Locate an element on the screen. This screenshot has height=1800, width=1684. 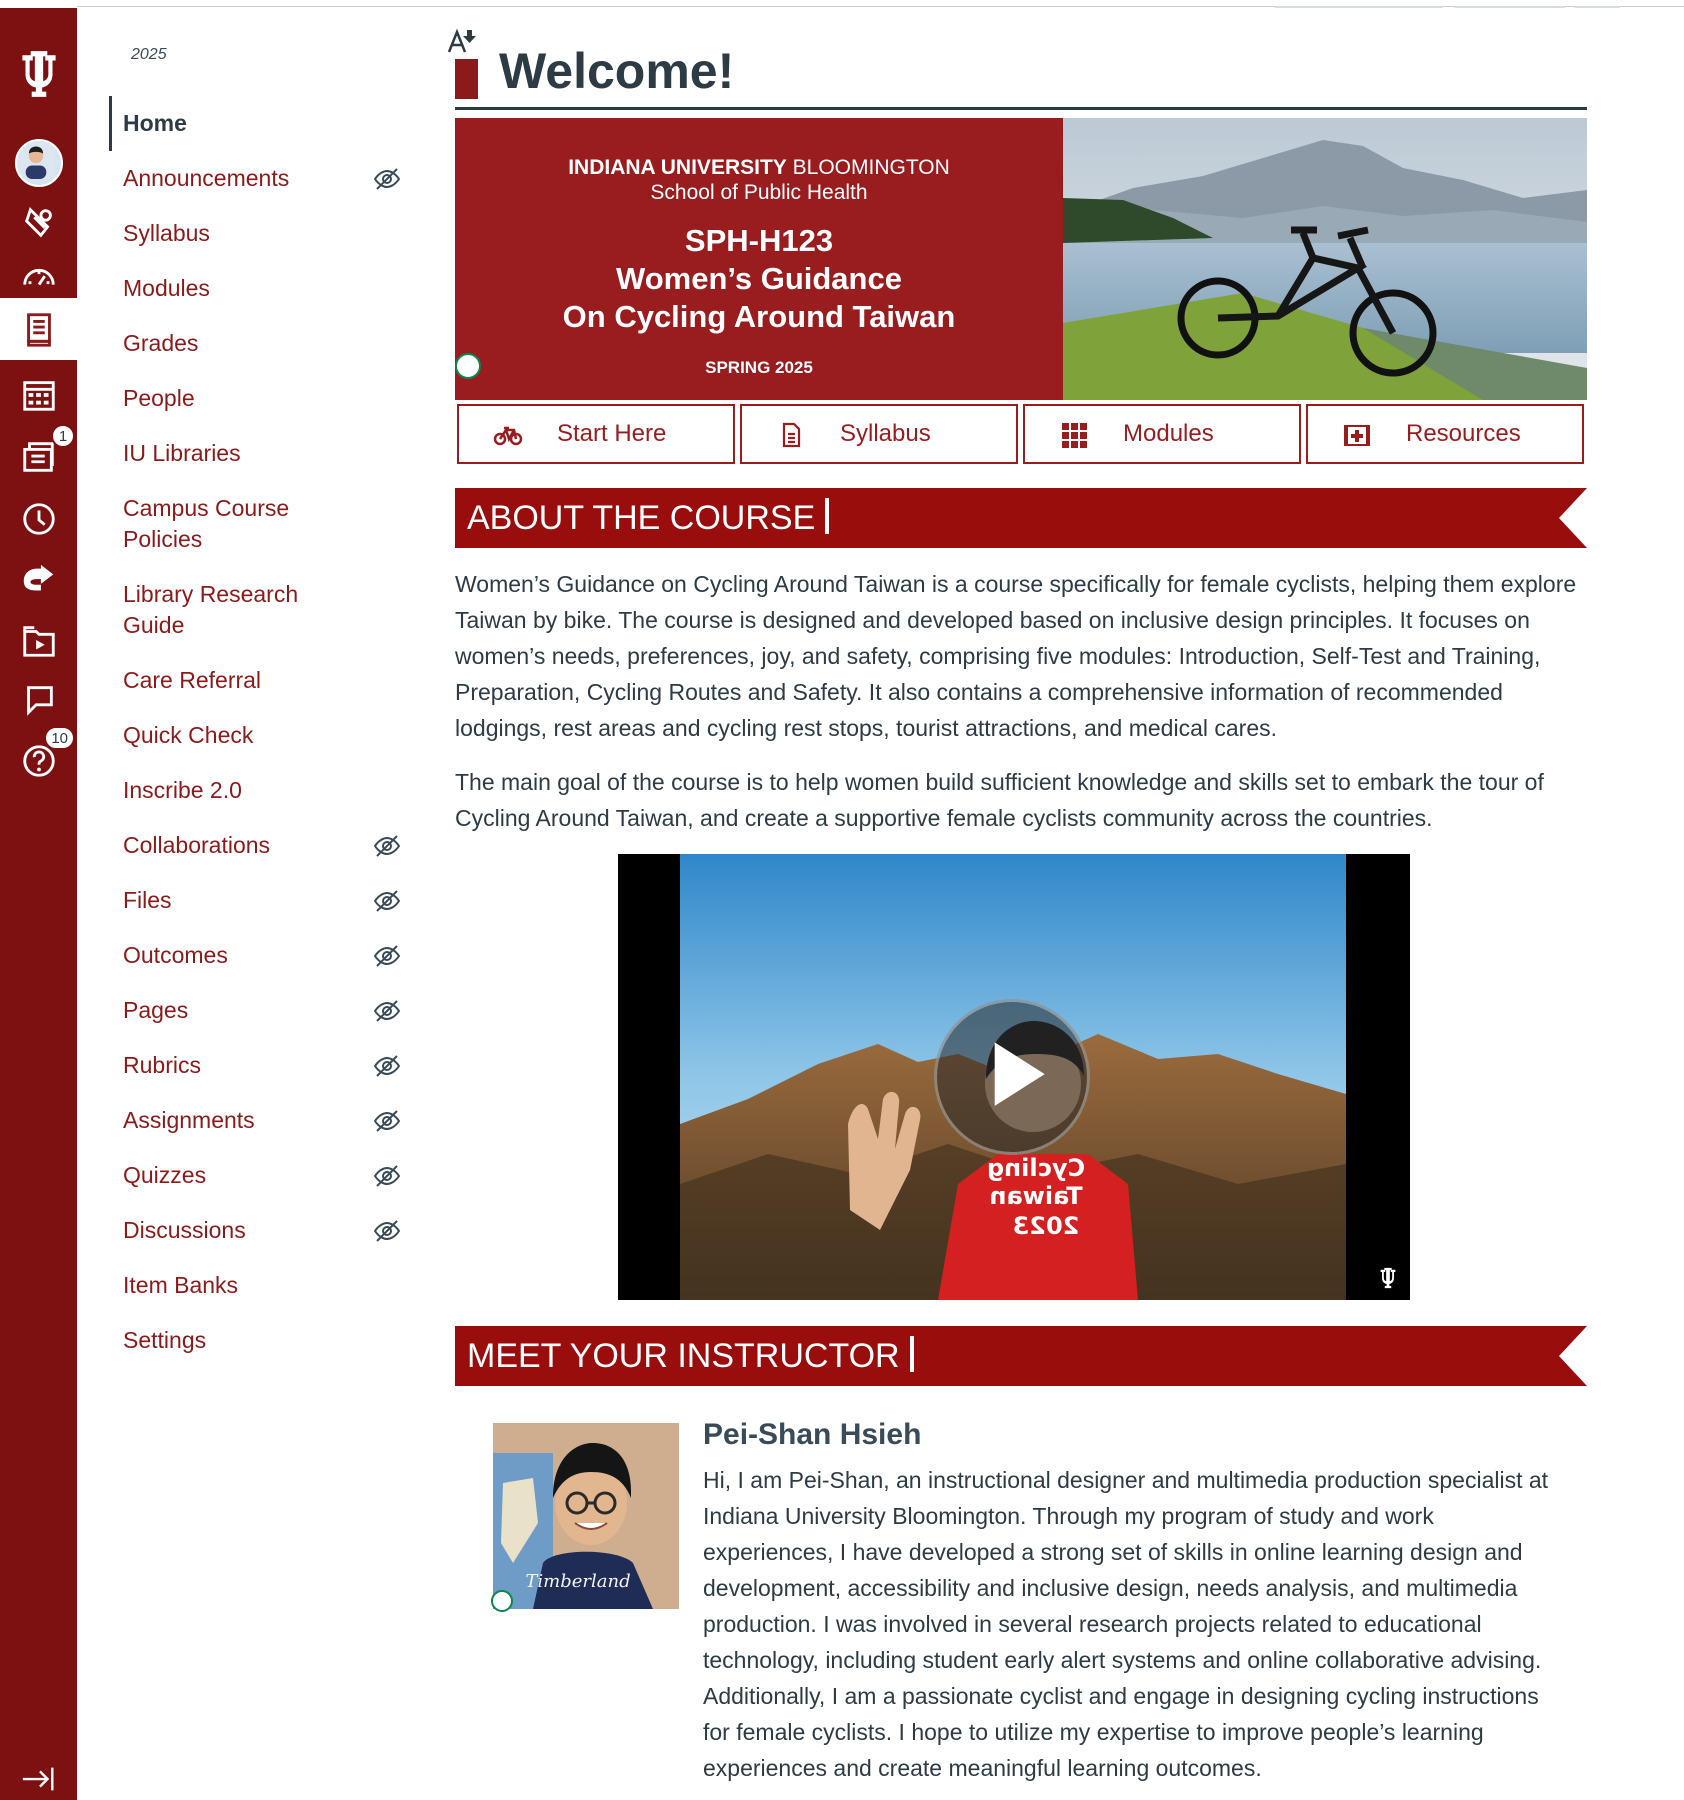
course-nav-assignments: Assignments is located at coordinates (259, 1120).